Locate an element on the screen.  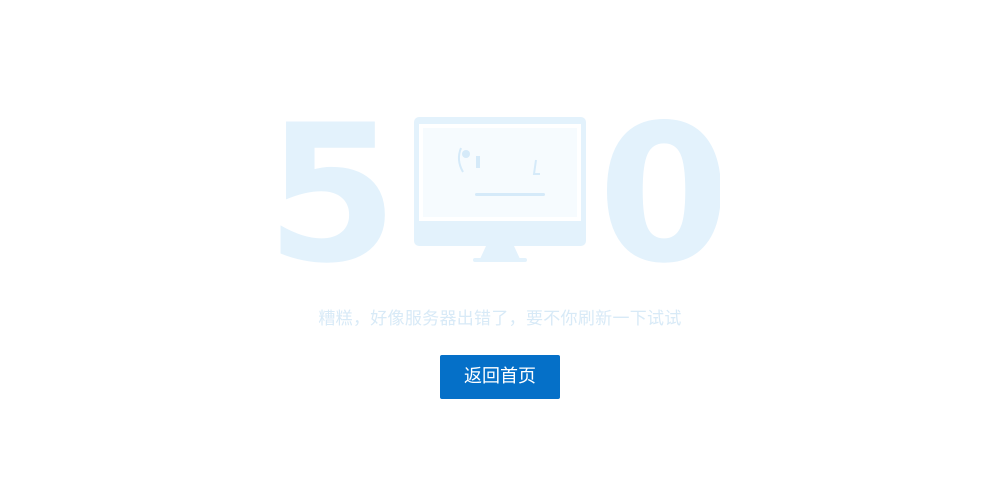
error-500-illustration: 5 0 is located at coordinates (500, 190).